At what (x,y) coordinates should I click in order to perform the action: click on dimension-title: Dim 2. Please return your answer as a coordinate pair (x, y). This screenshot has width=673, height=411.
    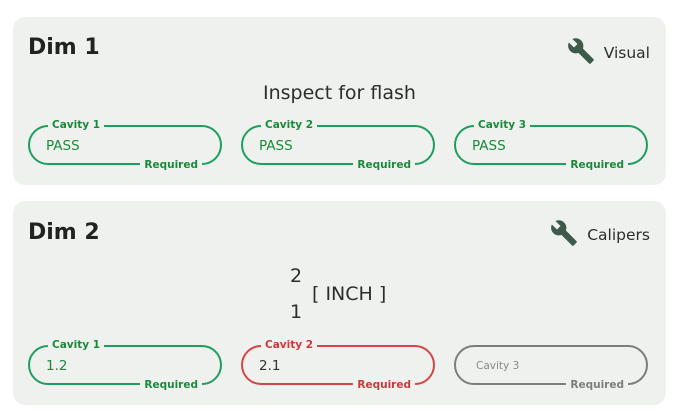
    Looking at the image, I should click on (64, 232).